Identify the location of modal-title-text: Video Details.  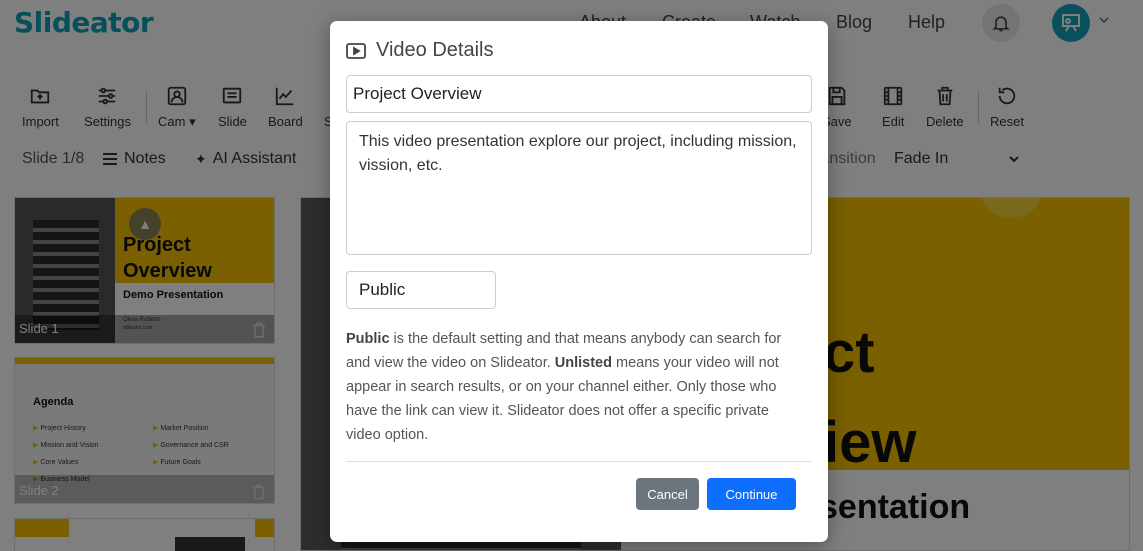
(435, 50).